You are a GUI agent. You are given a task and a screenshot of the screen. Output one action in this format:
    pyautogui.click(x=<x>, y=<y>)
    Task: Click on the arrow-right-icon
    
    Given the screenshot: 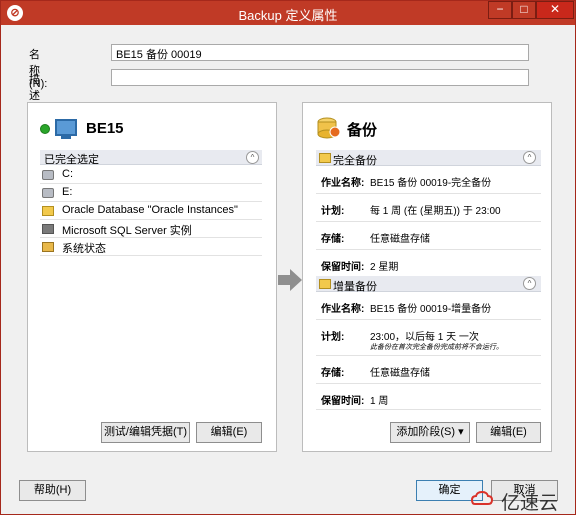 What is the action you would take?
    pyautogui.click(x=290, y=280)
    